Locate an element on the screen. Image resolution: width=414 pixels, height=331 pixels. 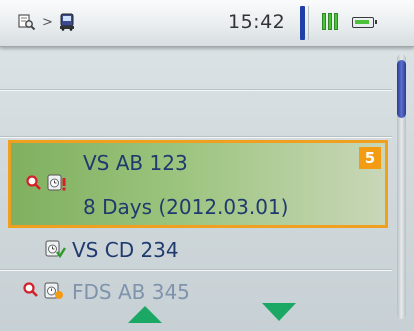
breadcrumb: > is located at coordinates (46, 22).